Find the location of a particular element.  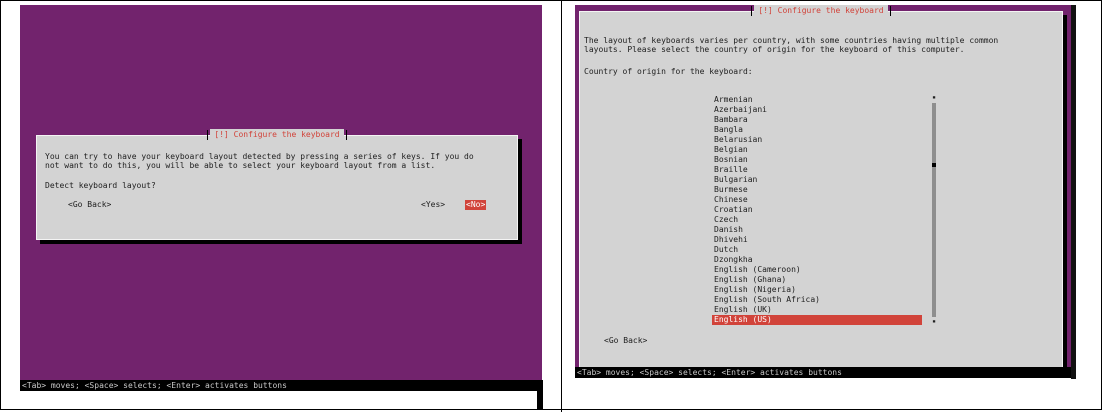

list-item: Dutch is located at coordinates (817, 250).